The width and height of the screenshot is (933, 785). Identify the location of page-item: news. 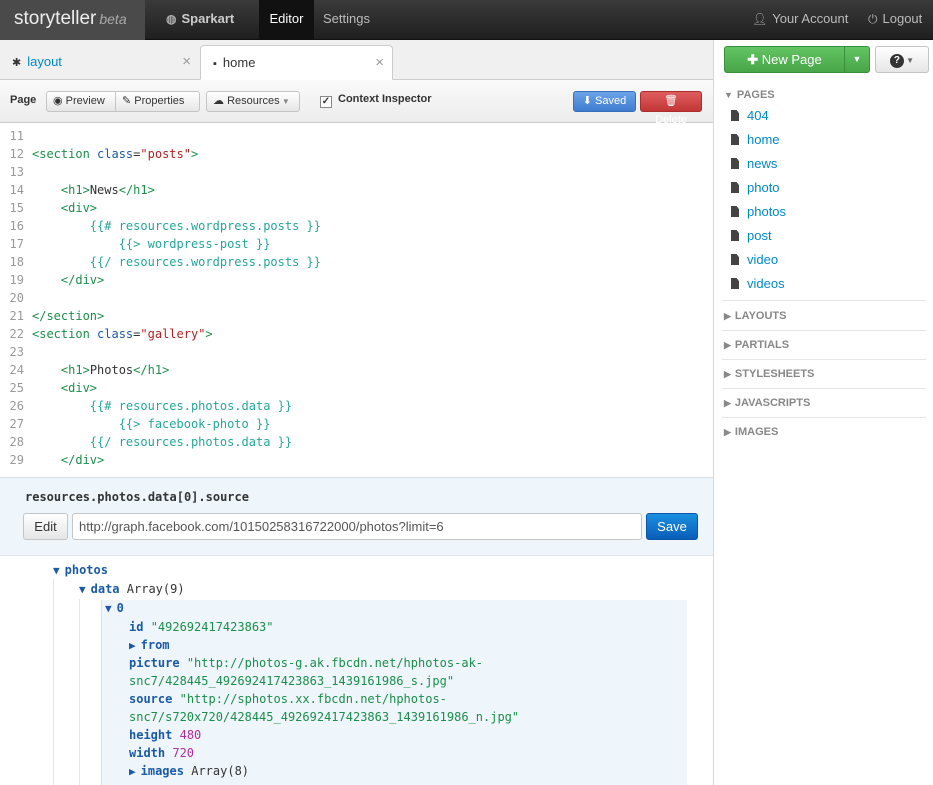
(754, 163).